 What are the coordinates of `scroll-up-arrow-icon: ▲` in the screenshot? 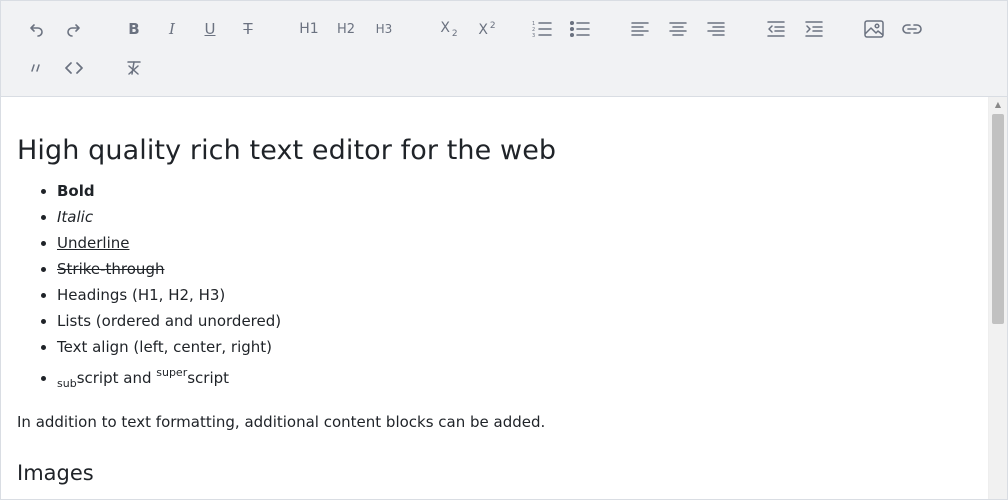 It's located at (998, 104).